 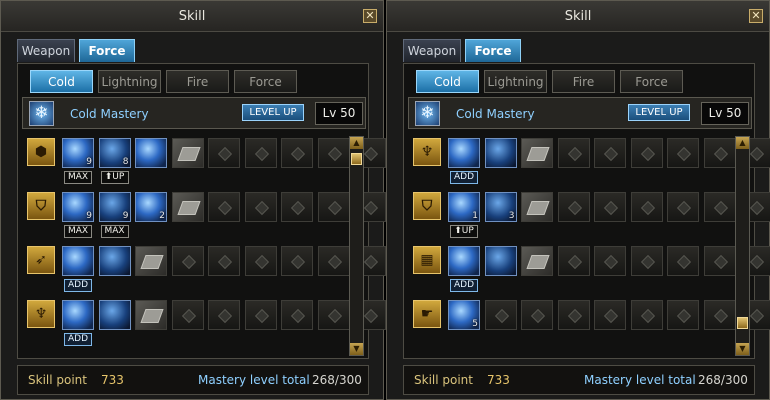 I want to click on skill-slot-icon: 2, so click(x=151, y=207).